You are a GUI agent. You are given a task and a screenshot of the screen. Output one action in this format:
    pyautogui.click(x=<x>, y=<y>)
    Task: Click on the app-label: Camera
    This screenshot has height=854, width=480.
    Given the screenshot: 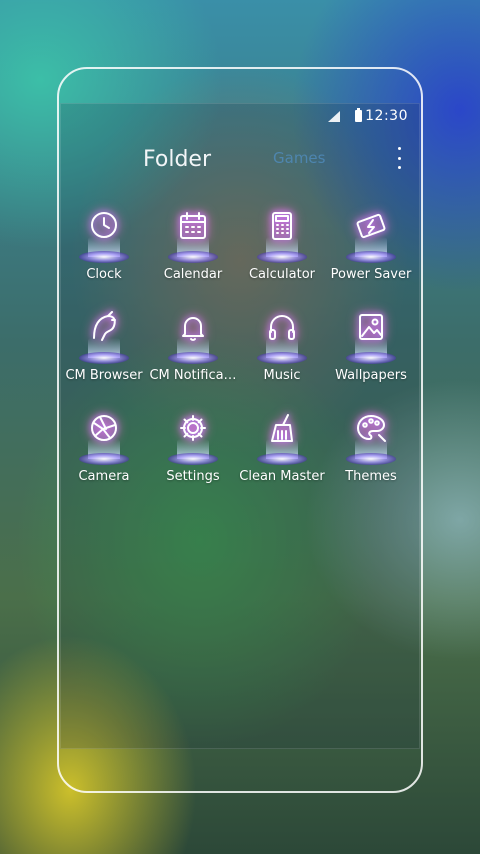 What is the action you would take?
    pyautogui.click(x=104, y=476)
    